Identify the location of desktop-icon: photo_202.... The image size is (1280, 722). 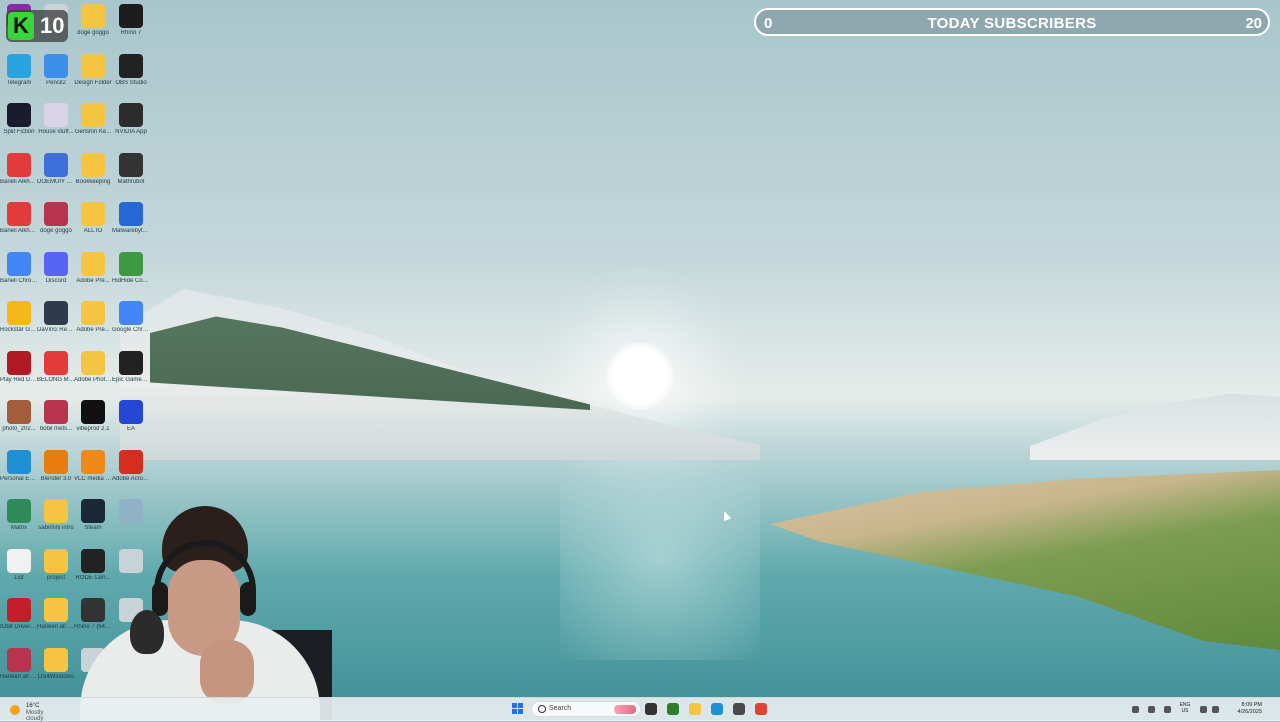
(19, 422).